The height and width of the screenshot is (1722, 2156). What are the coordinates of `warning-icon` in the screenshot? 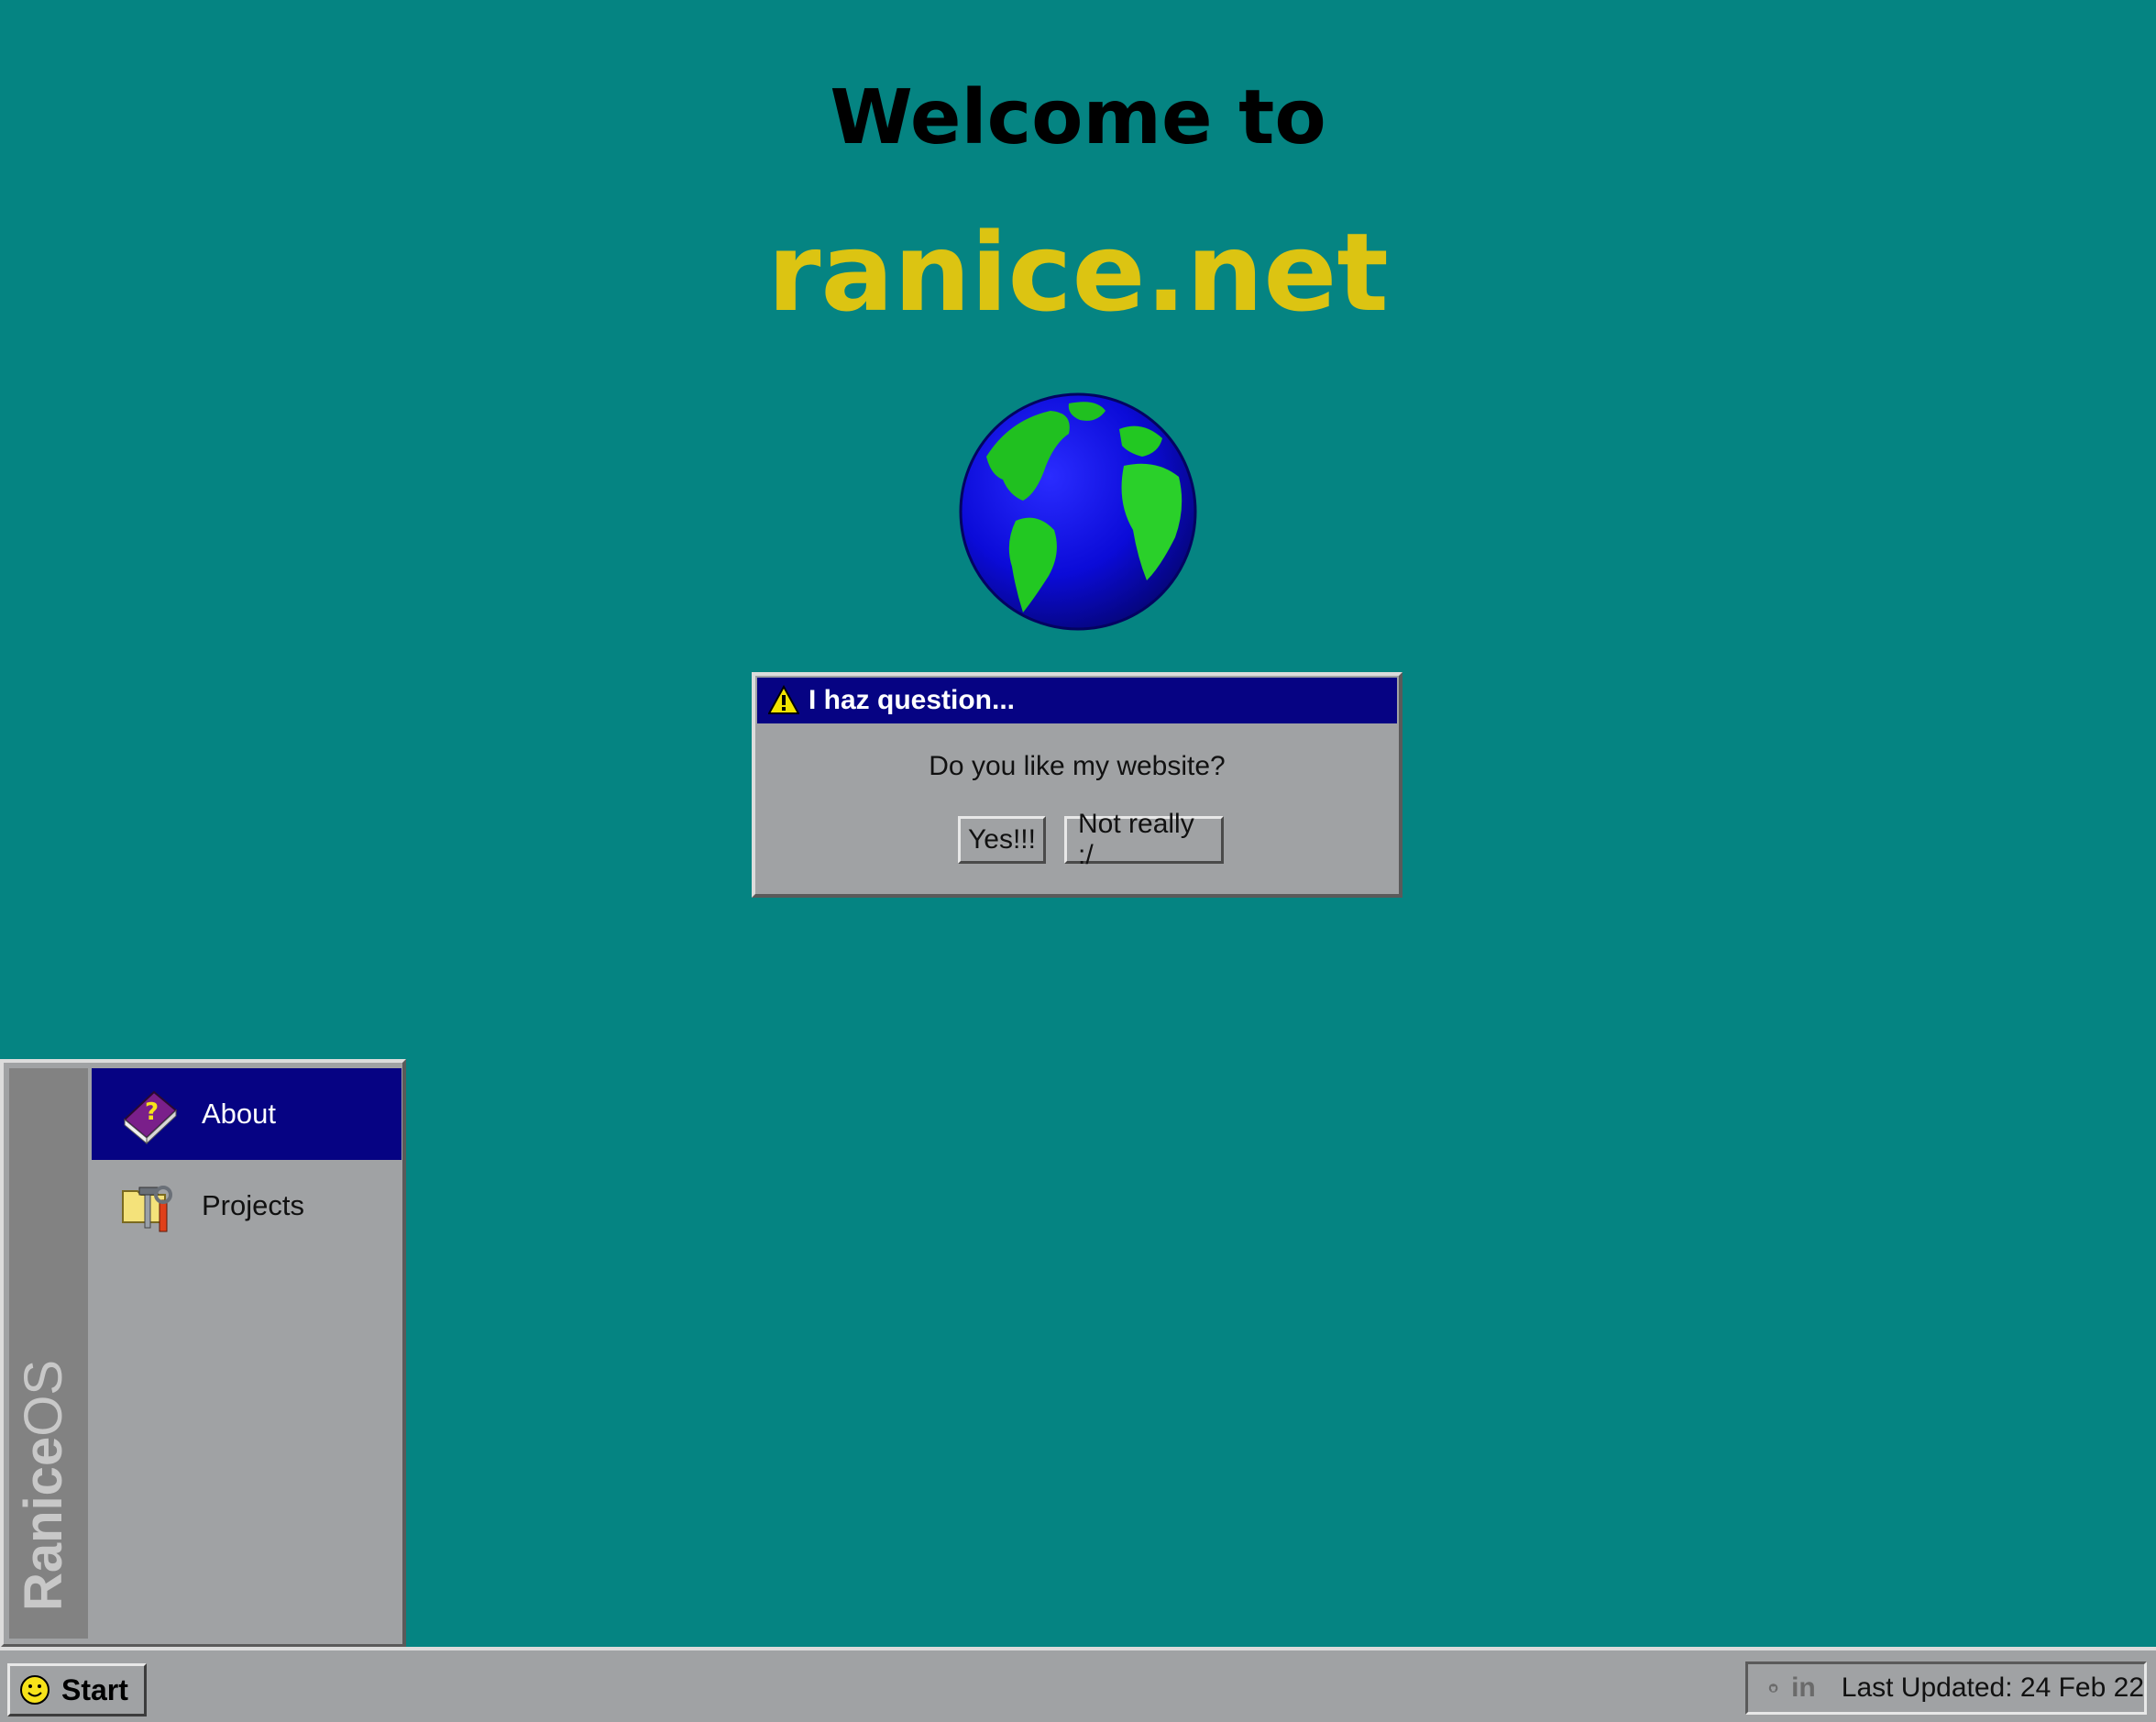 It's located at (783, 699).